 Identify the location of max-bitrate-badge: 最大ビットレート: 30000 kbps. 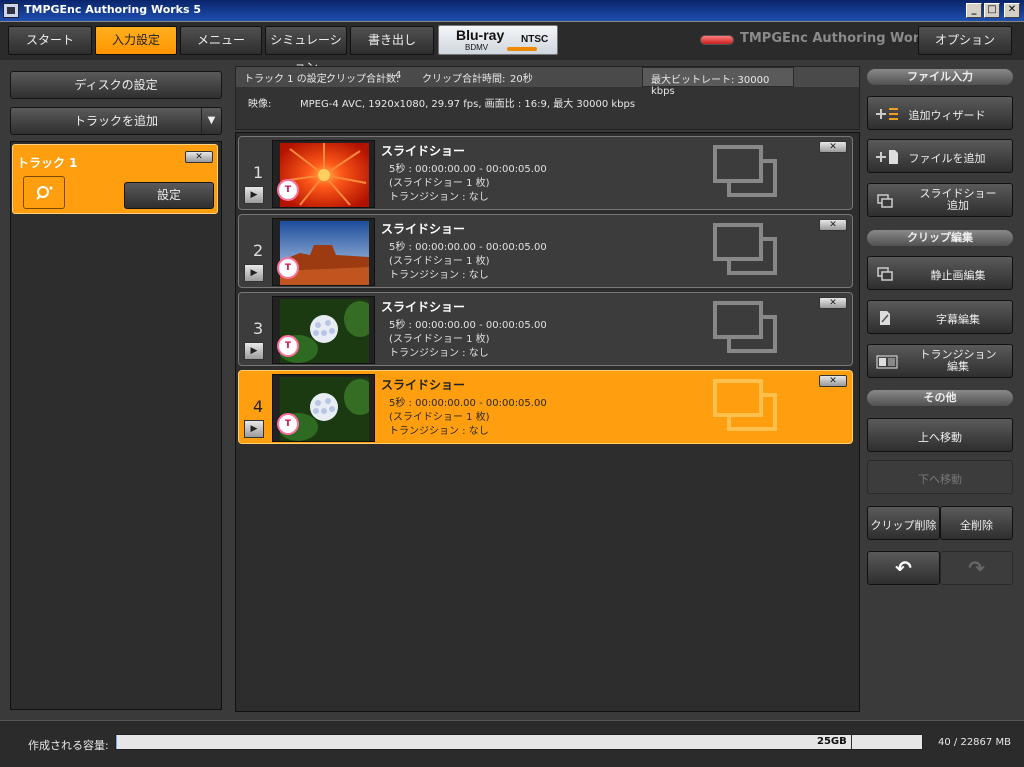
(718, 82).